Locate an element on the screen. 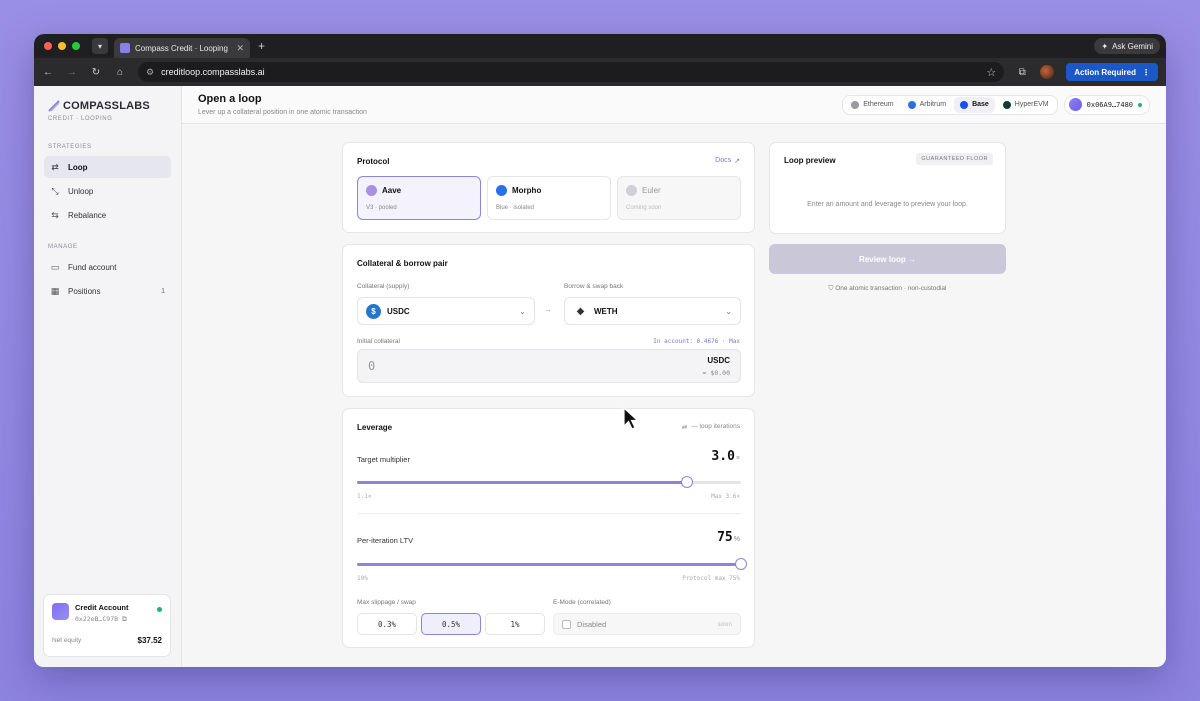 The height and width of the screenshot is (701, 1200). maximize-window-button is located at coordinates (76, 46).